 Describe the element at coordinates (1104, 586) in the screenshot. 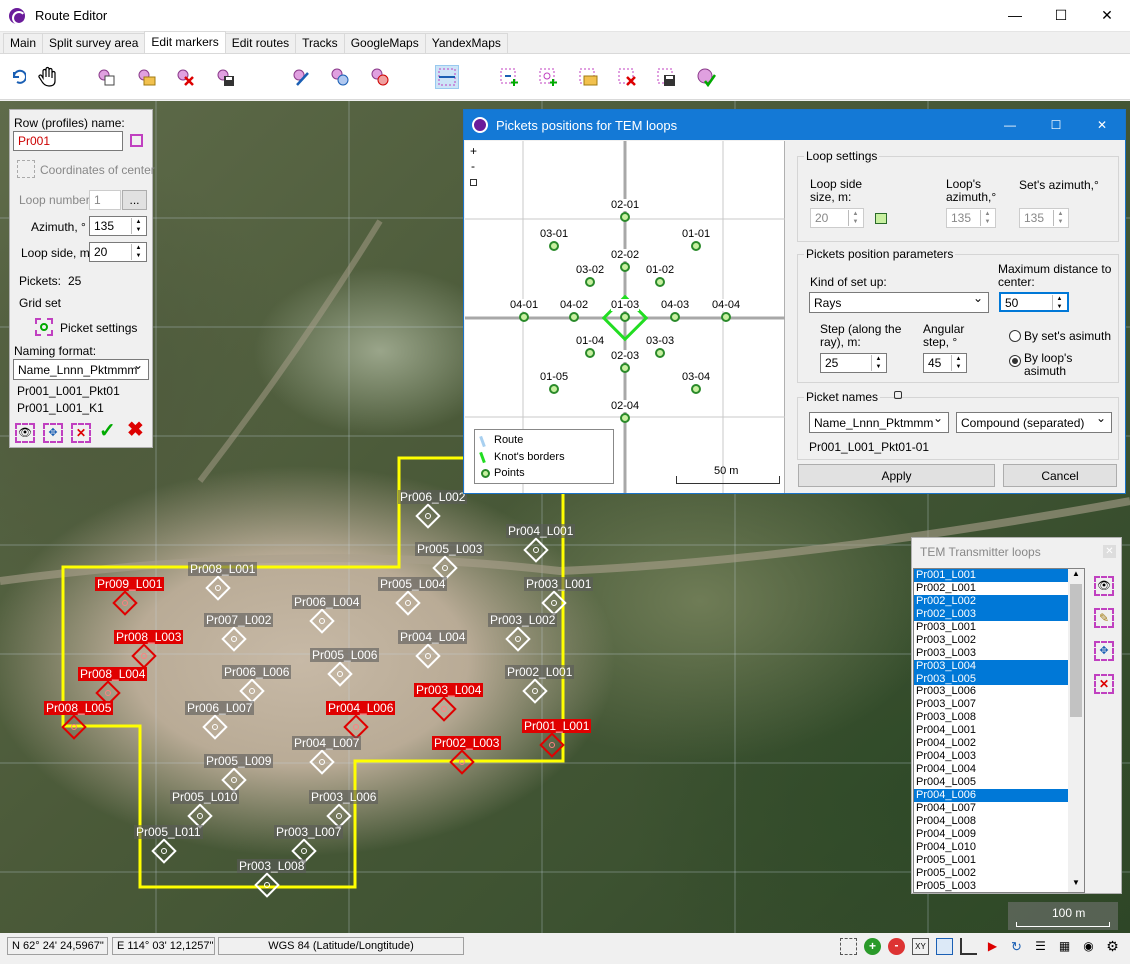

I see `loops-view-icon: 👁` at that location.